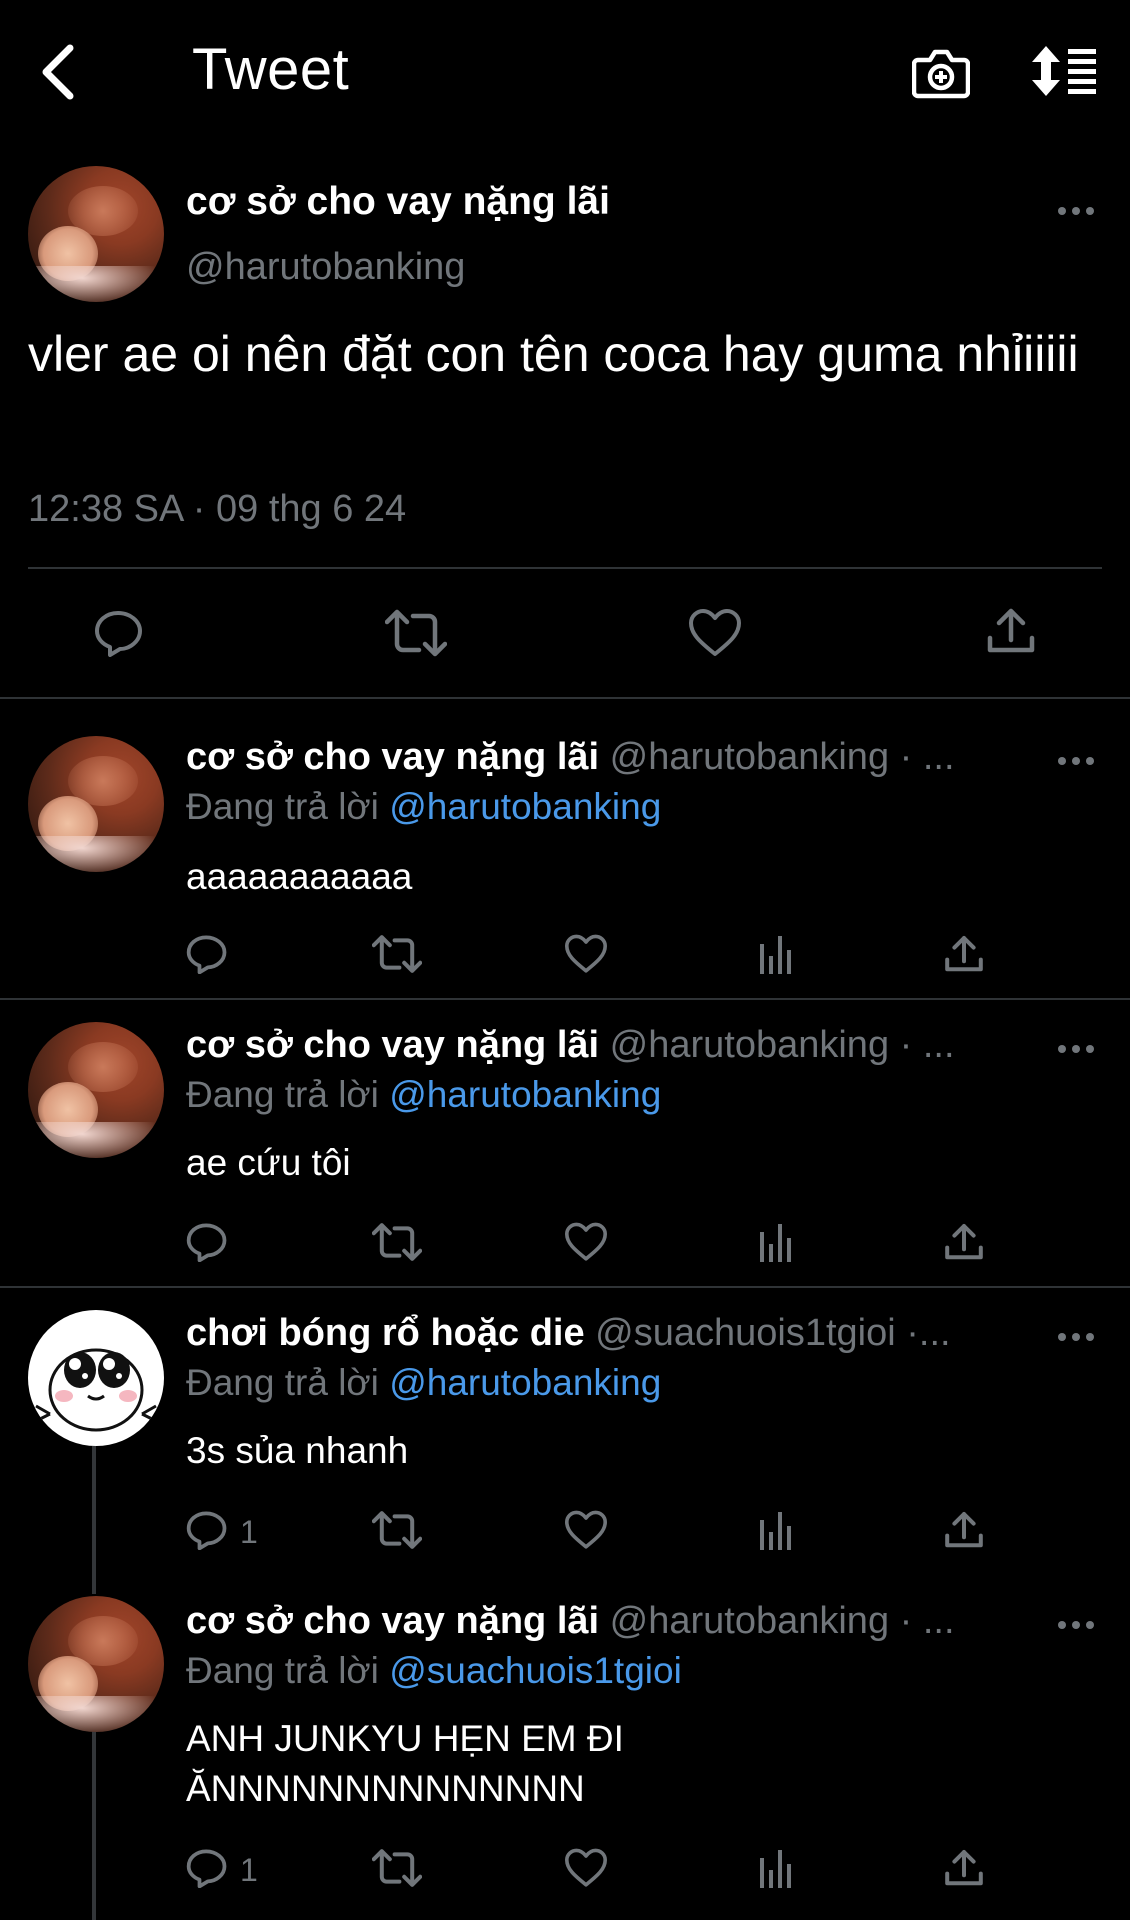  I want to click on mention-link: @suachuois1tgioi, so click(535, 1670).